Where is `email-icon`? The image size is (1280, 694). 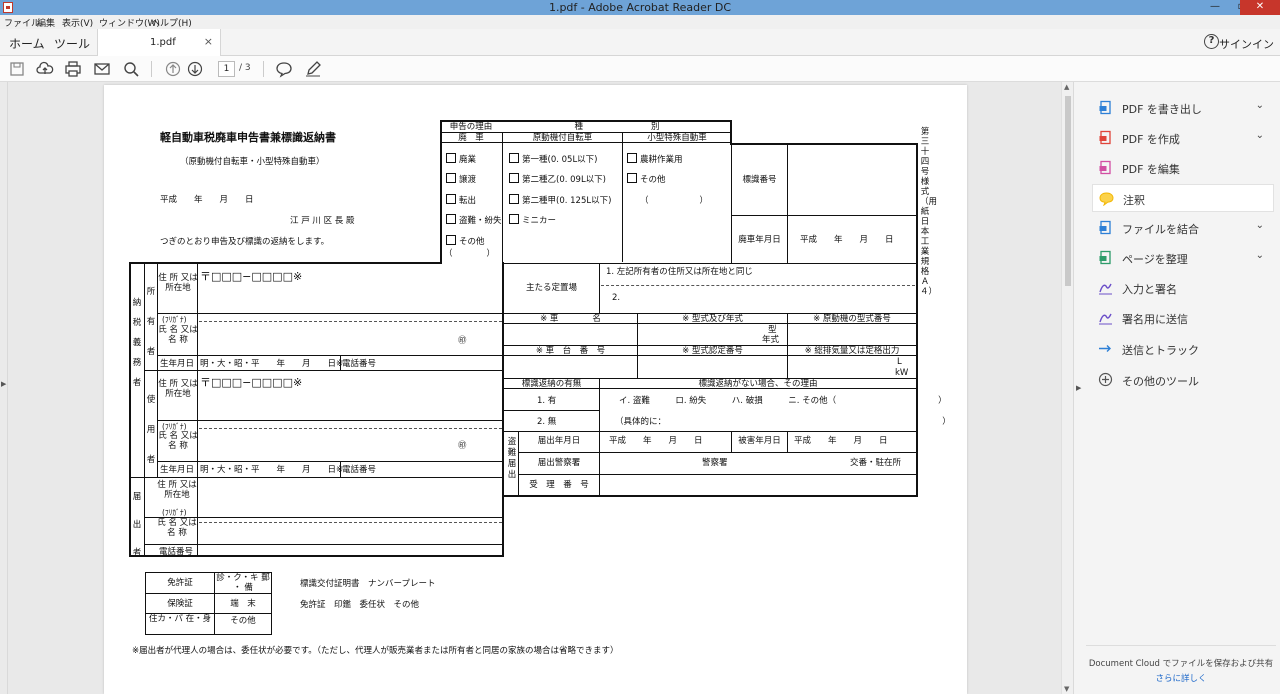 email-icon is located at coordinates (102, 69).